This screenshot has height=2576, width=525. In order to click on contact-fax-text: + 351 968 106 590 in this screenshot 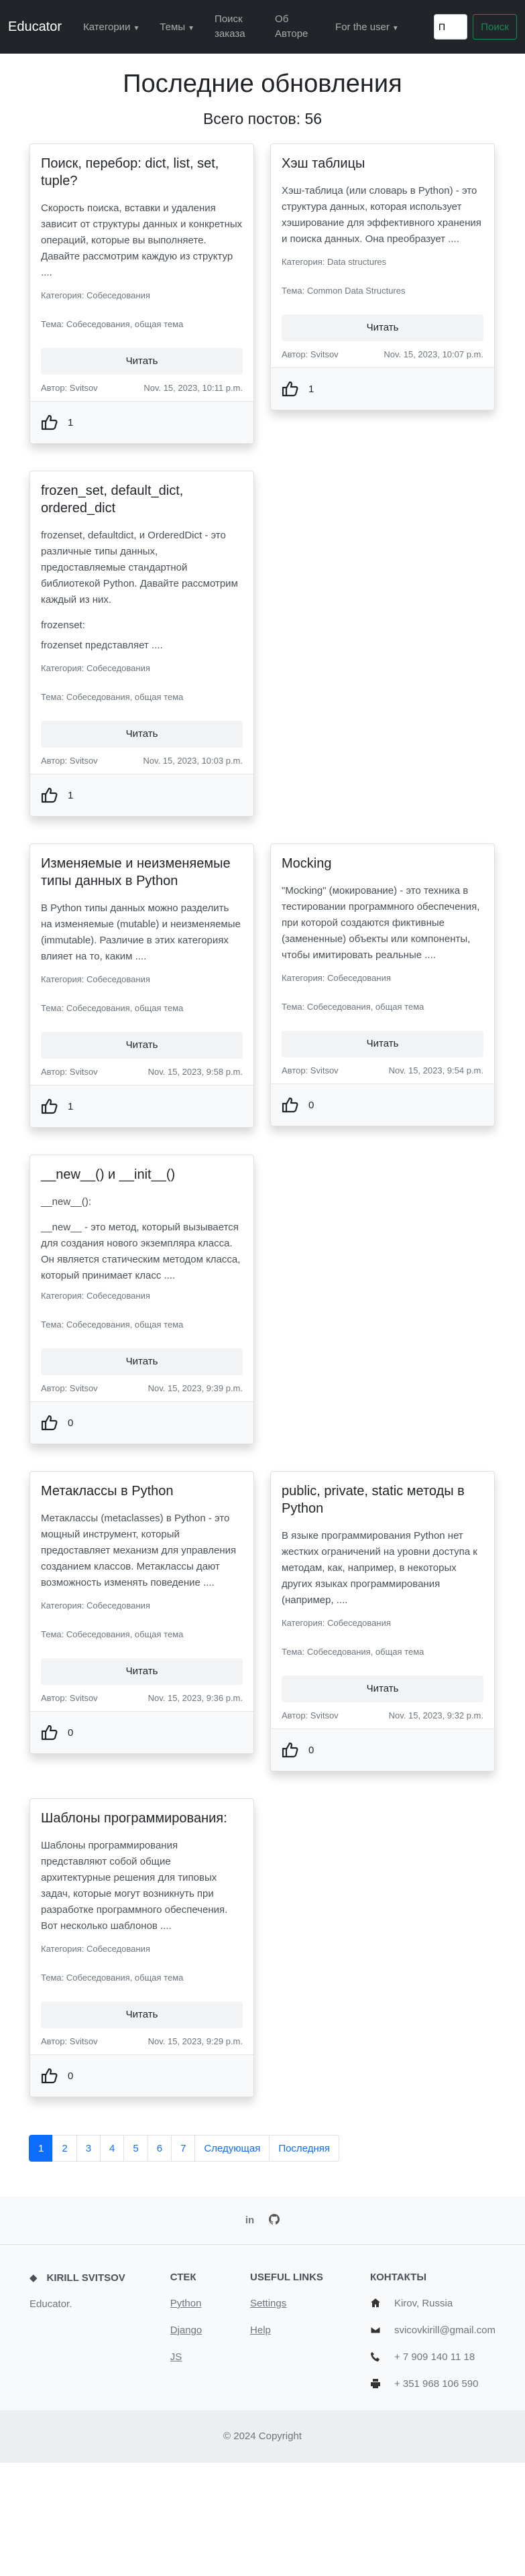, I will do `click(436, 2384)`.